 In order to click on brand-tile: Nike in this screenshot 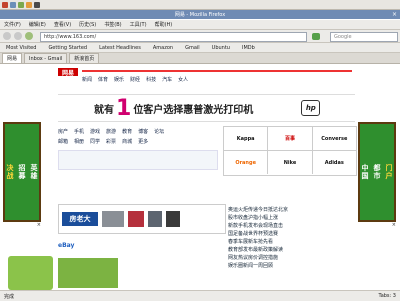, I will do `click(290, 162)`.